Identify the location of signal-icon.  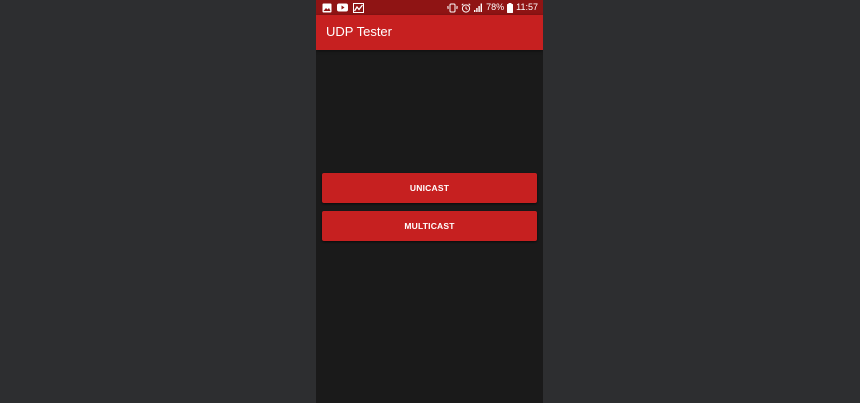
(478, 7).